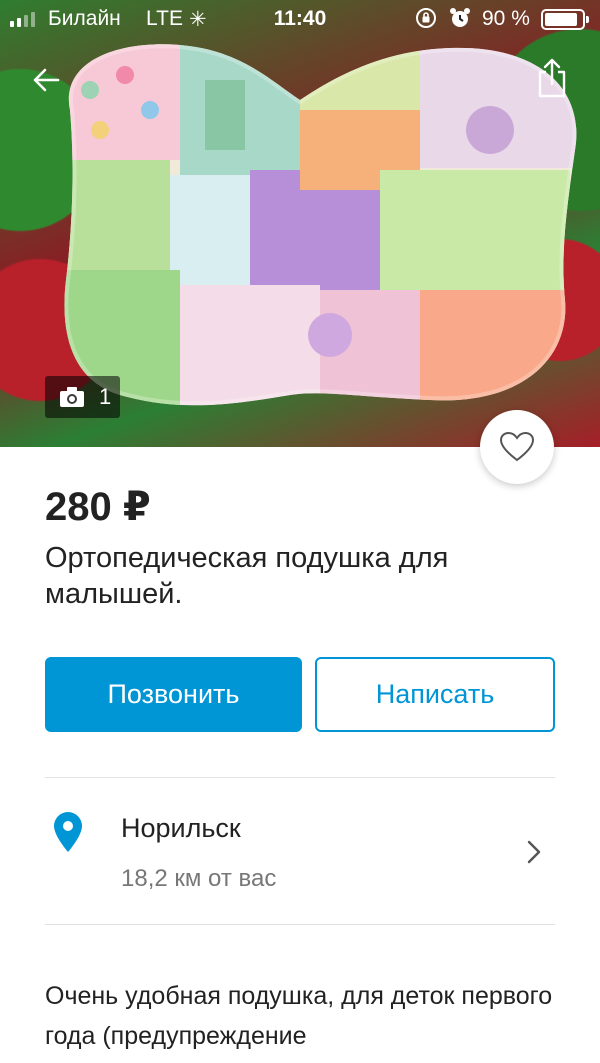 This screenshot has height=1063, width=600. I want to click on back-arrow-icon, so click(46, 80).